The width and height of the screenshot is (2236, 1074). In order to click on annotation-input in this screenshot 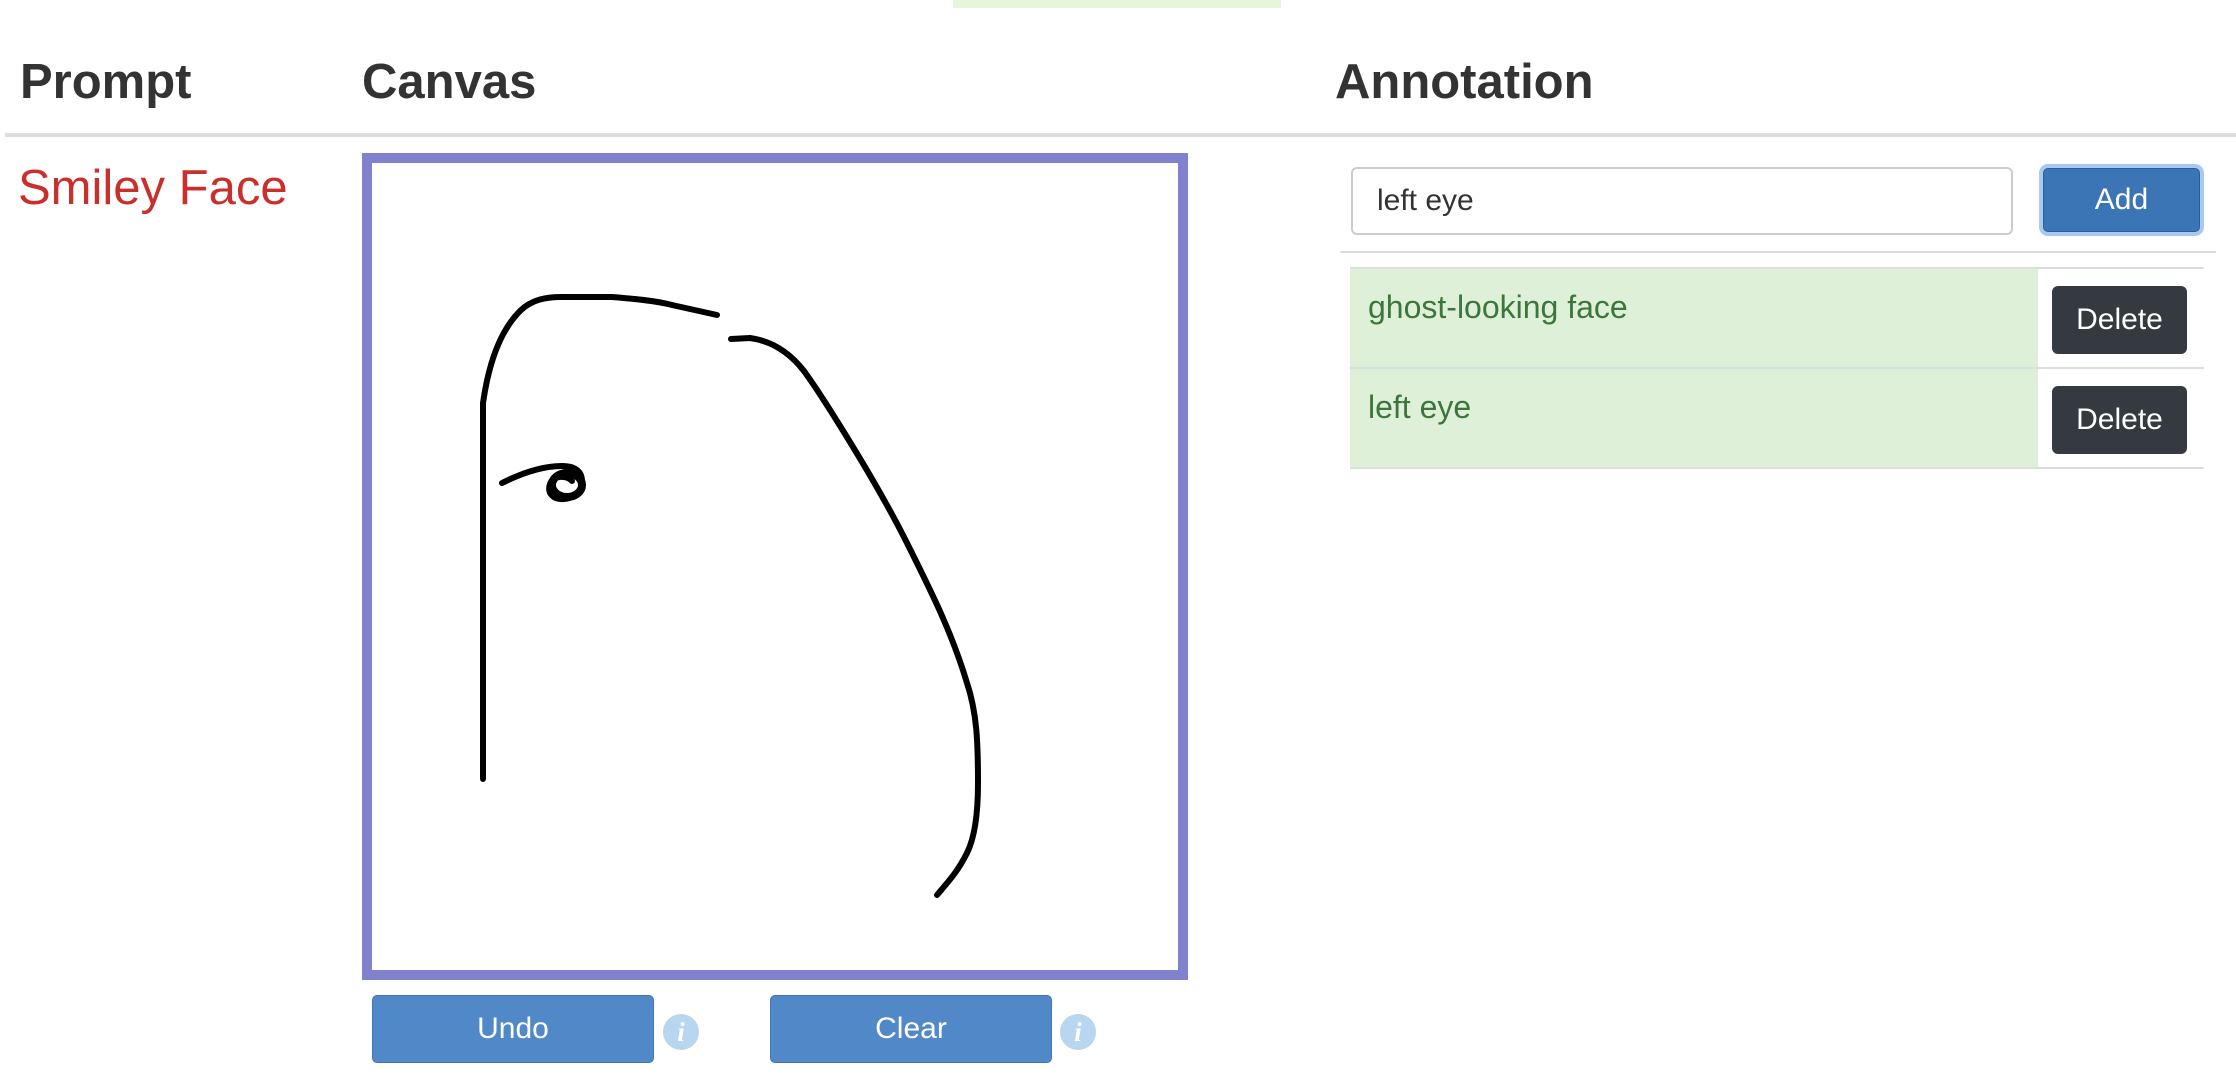, I will do `click(1682, 201)`.